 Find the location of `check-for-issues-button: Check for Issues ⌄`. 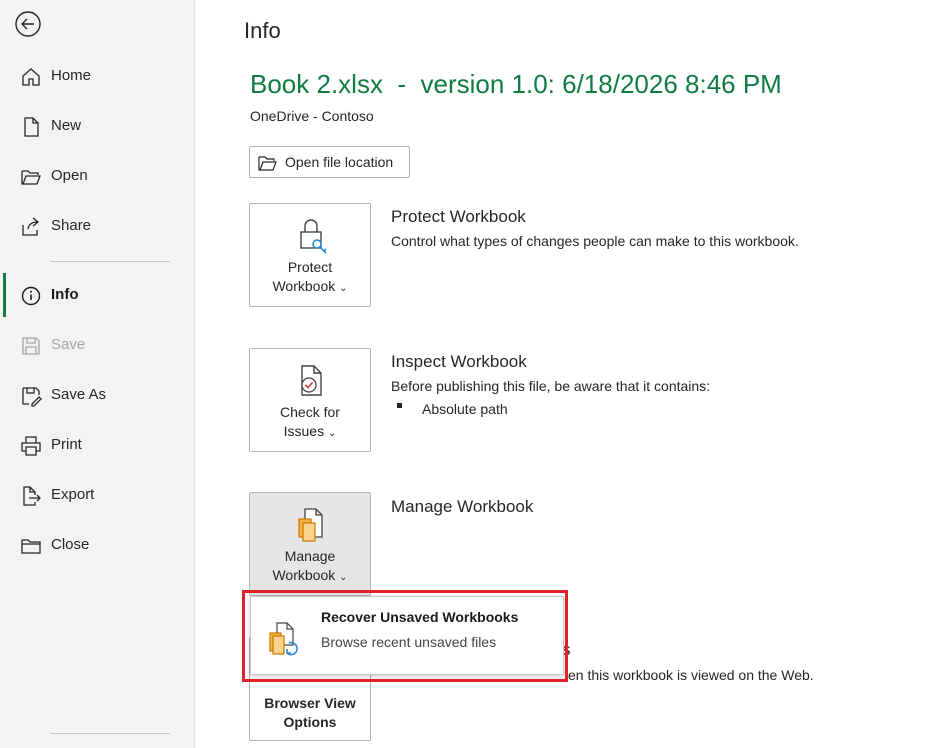

check-for-issues-button: Check for Issues ⌄ is located at coordinates (310, 400).